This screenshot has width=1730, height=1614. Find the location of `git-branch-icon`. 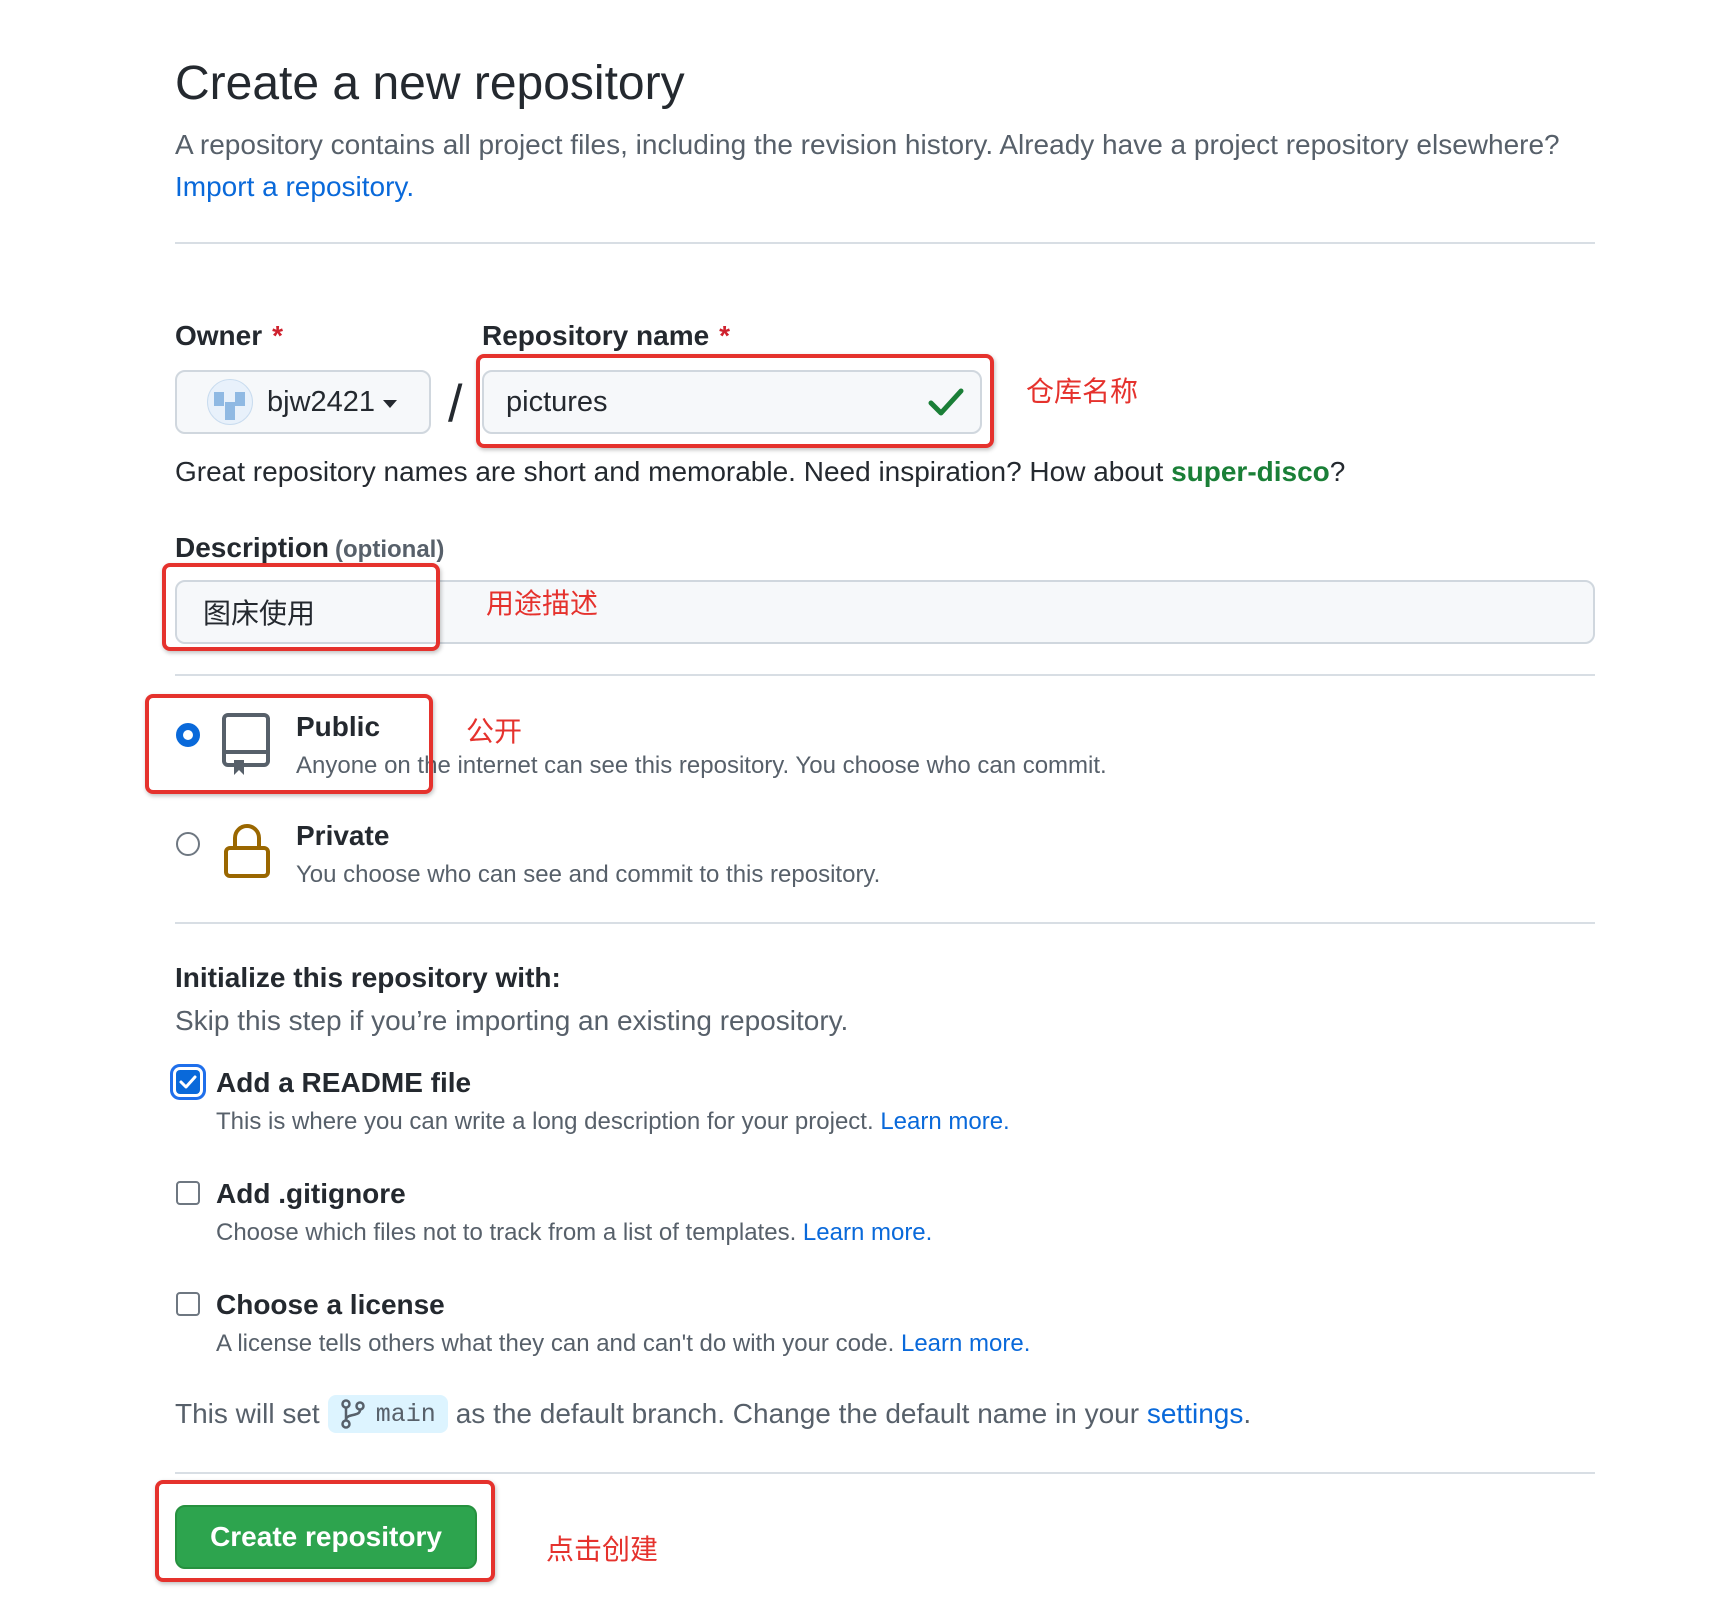

git-branch-icon is located at coordinates (352, 1414).